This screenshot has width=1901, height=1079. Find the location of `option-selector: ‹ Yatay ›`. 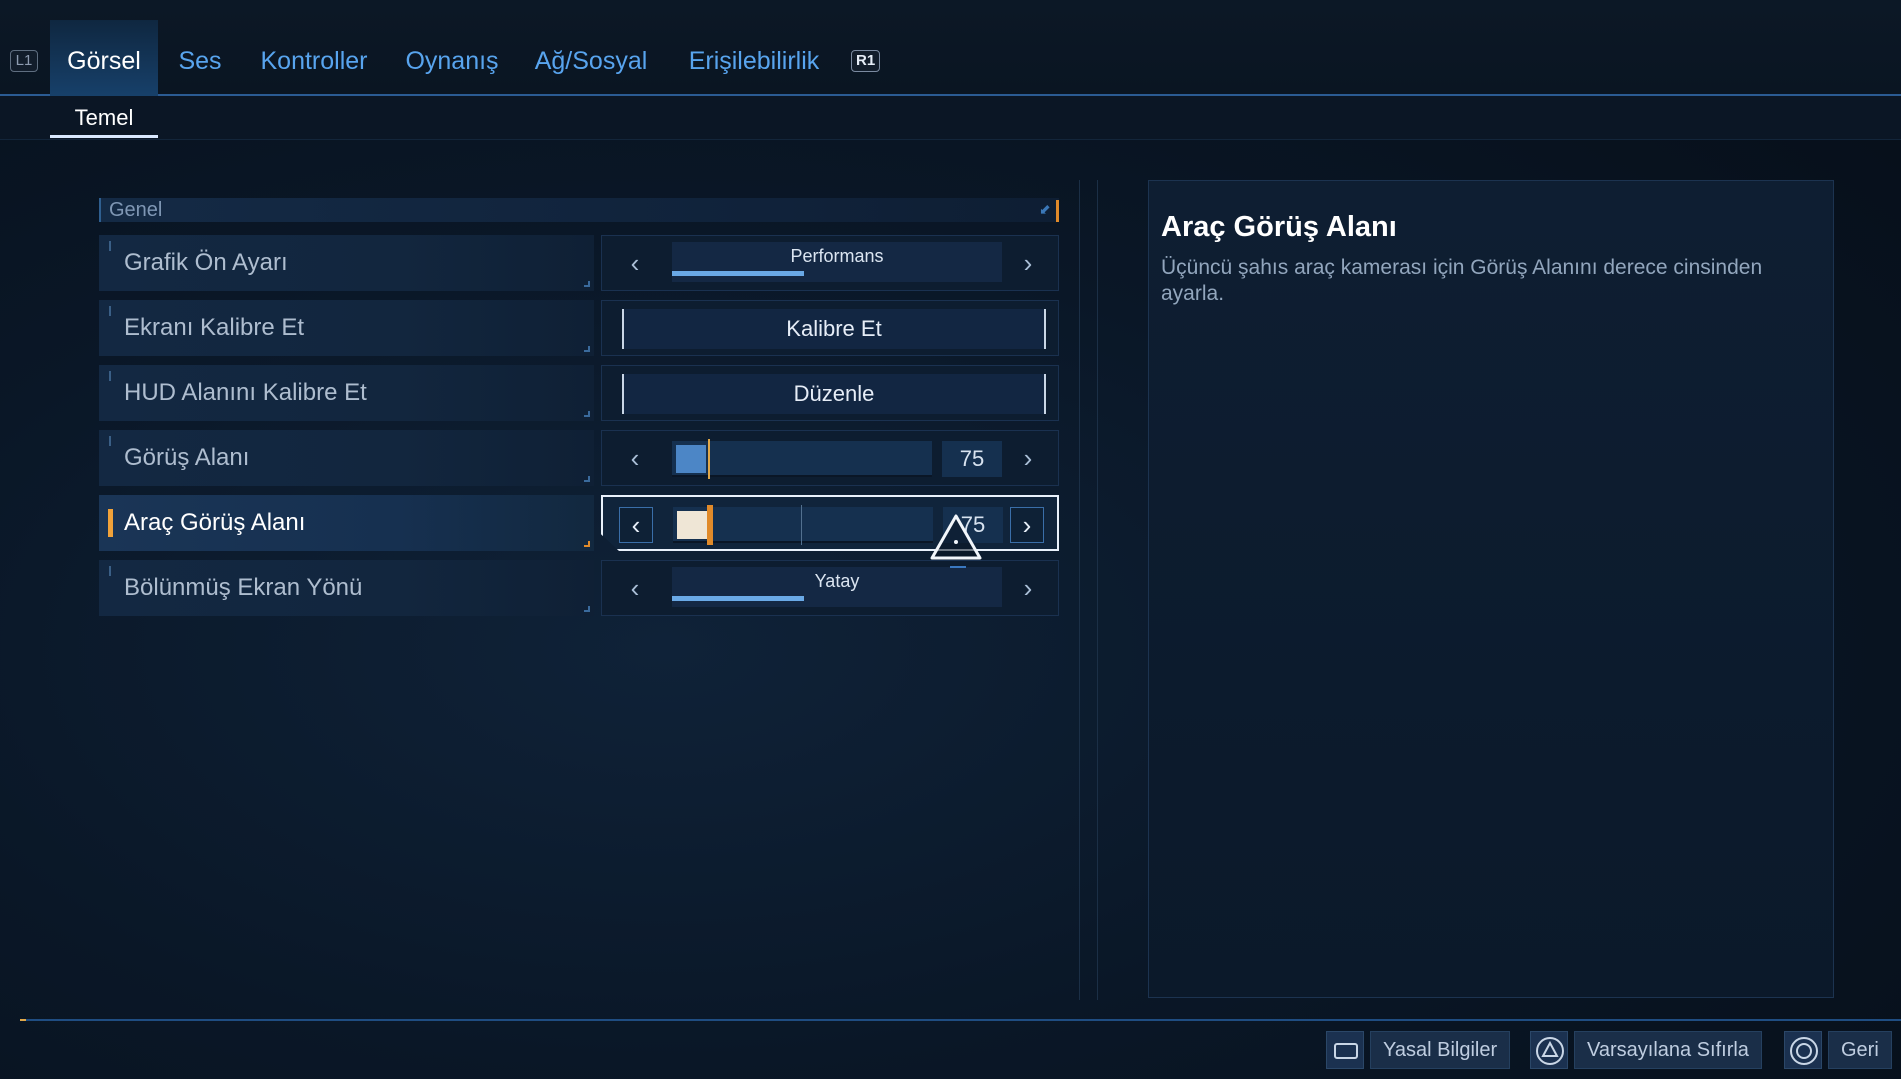

option-selector: ‹ Yatay › is located at coordinates (830, 588).